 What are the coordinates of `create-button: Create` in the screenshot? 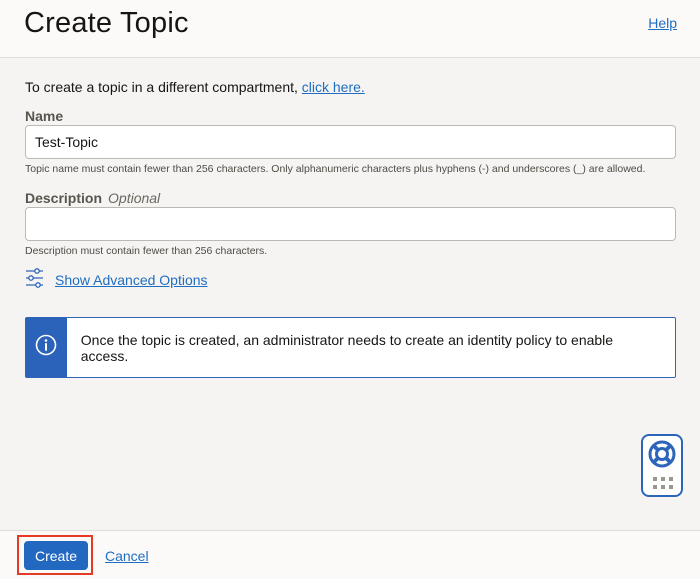 It's located at (56, 555).